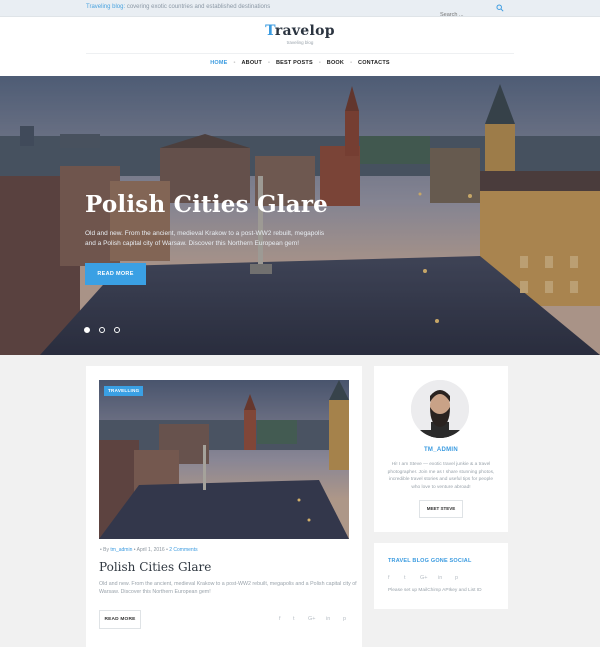  What do you see at coordinates (124, 391) in the screenshot?
I see `category-badge: TRAVELLING` at bounding box center [124, 391].